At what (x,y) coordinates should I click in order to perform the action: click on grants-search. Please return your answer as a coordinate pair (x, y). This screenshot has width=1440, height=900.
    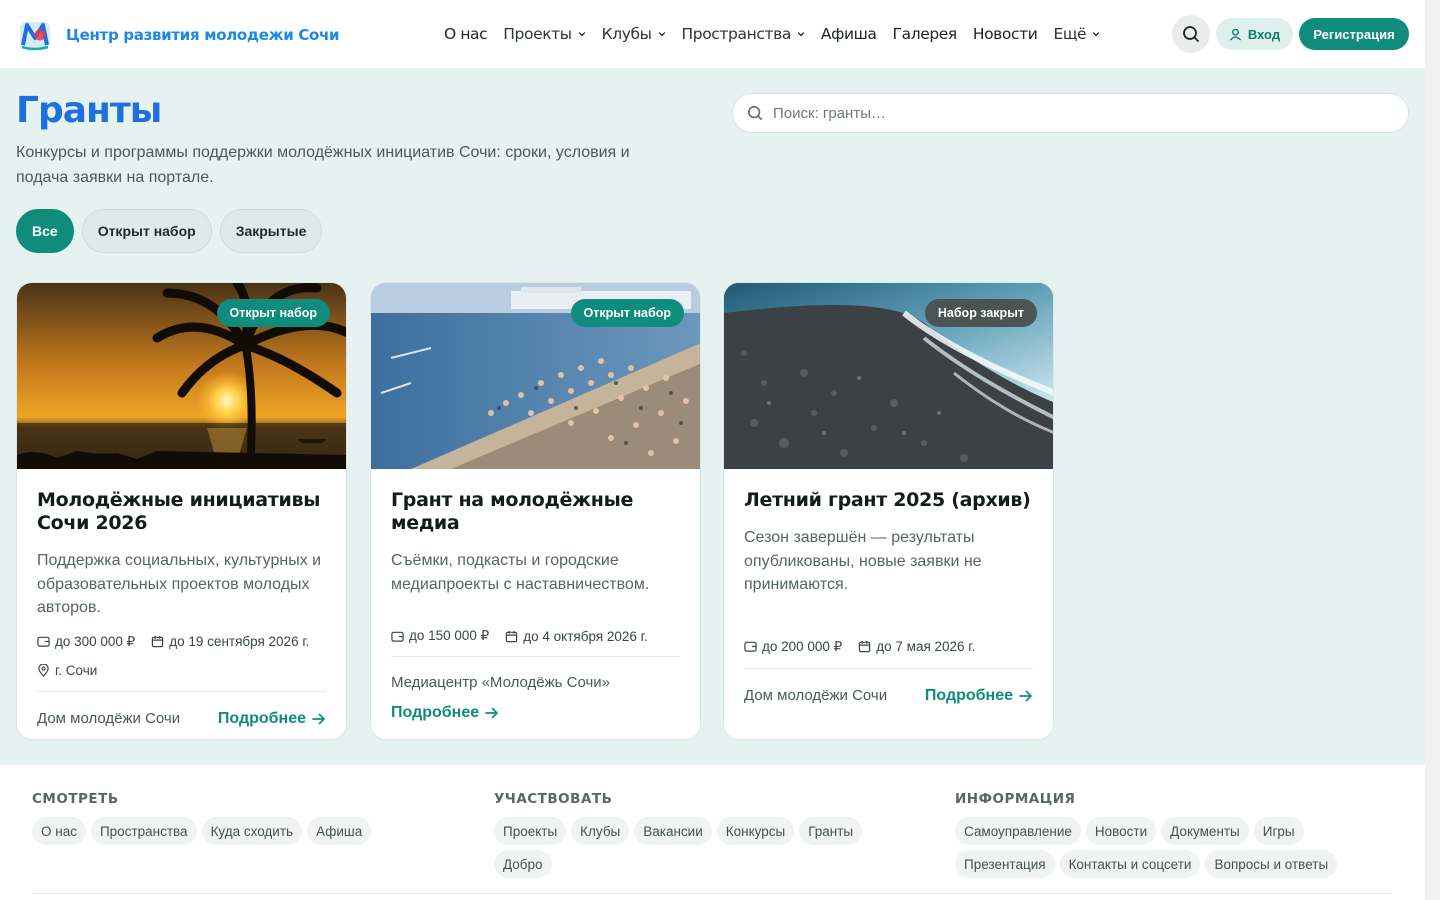
    Looking at the image, I should click on (1070, 113).